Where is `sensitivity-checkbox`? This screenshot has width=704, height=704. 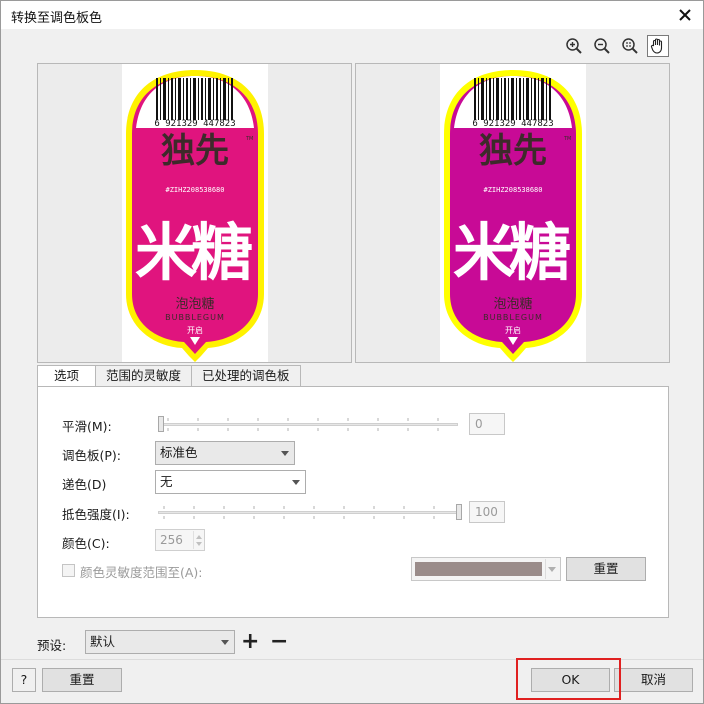
sensitivity-checkbox is located at coordinates (68, 570).